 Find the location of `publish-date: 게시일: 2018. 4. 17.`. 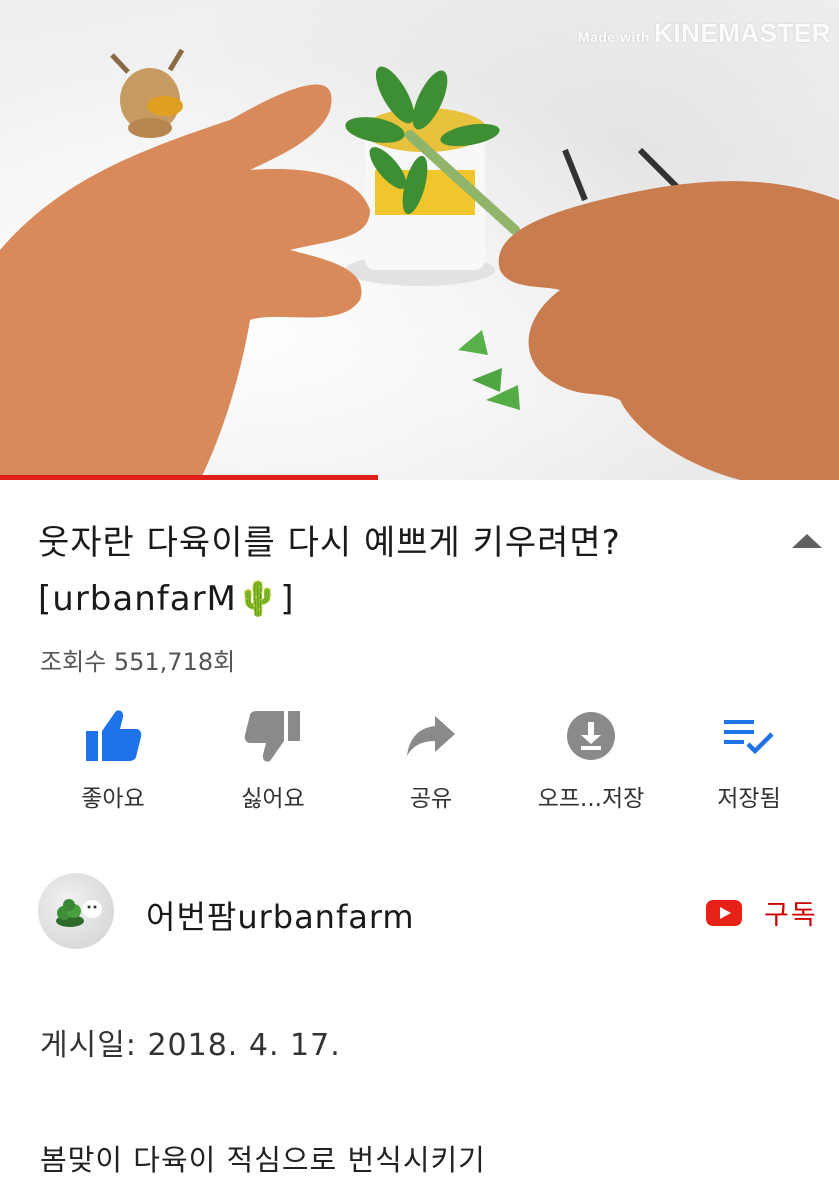

publish-date: 게시일: 2018. 4. 17. is located at coordinates (190, 1045).